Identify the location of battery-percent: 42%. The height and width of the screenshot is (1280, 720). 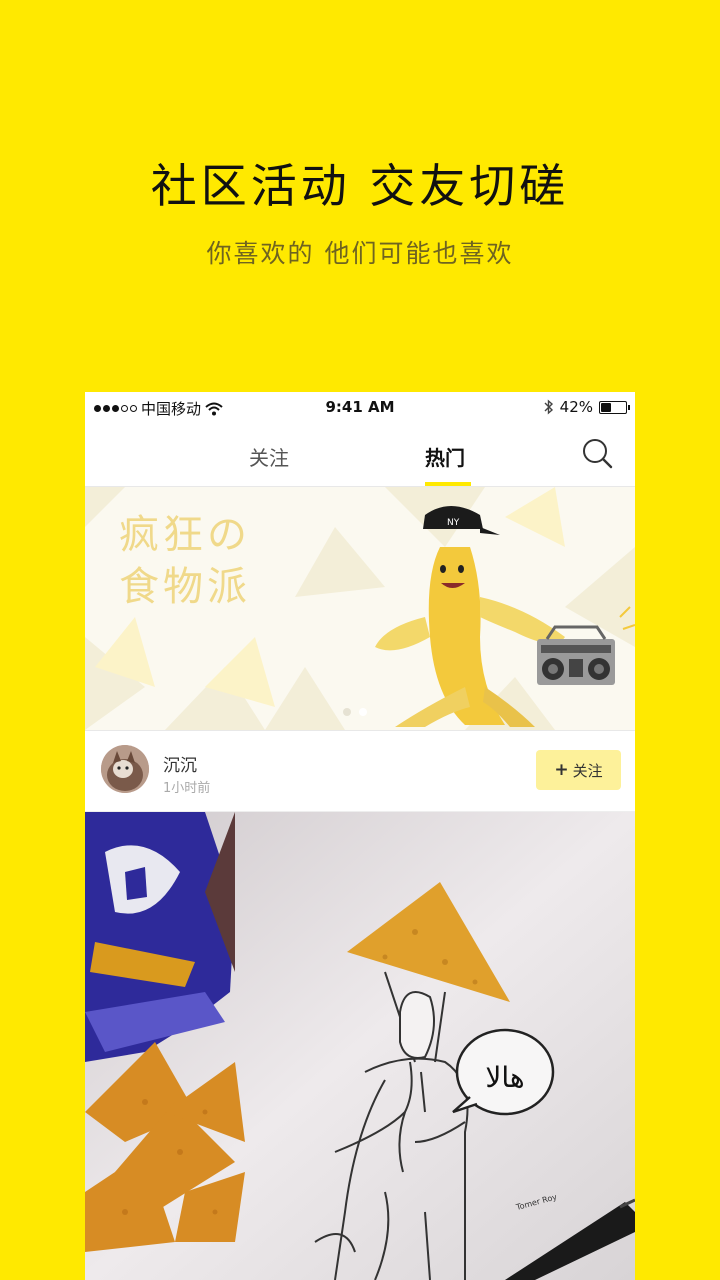
(576, 407).